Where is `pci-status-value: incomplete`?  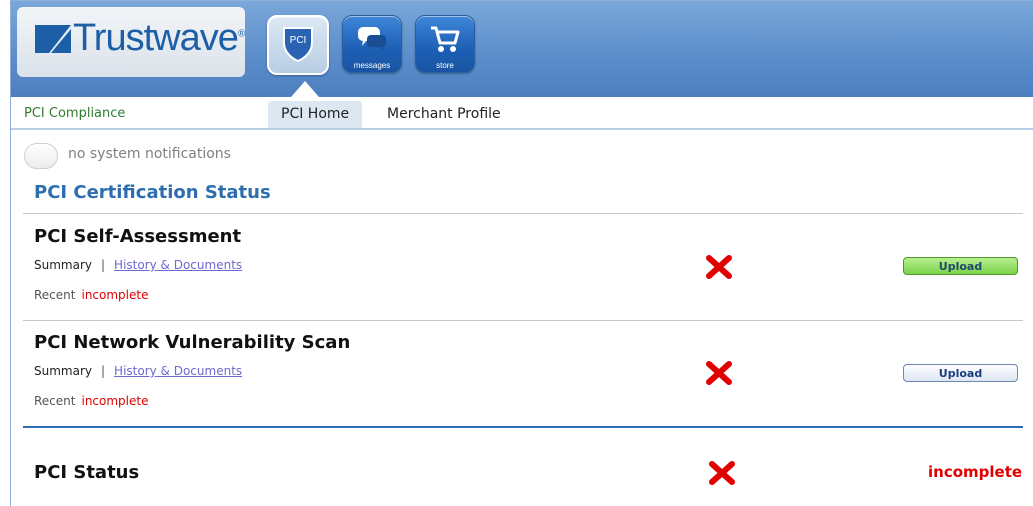 pci-status-value: incomplete is located at coordinates (975, 472).